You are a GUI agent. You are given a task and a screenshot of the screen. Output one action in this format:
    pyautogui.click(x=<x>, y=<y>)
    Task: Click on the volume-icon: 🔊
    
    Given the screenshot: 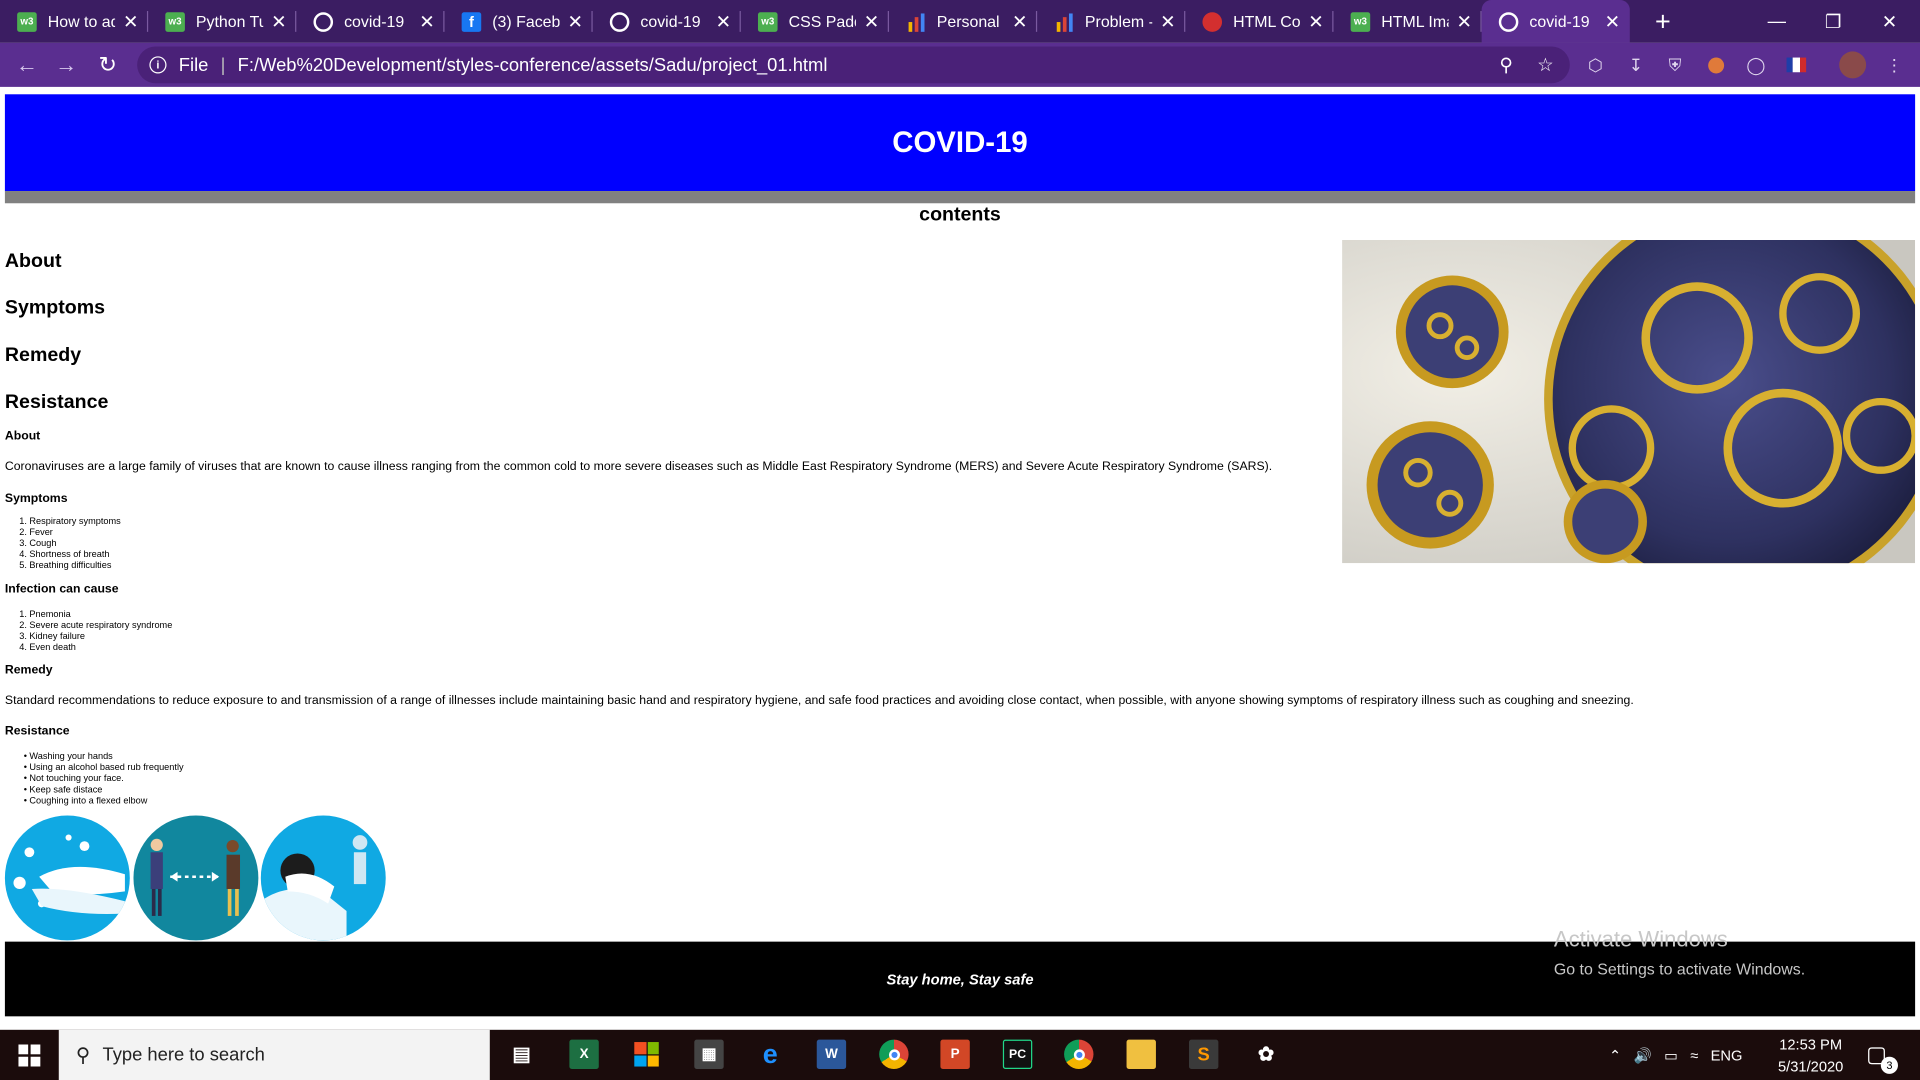 What is the action you would take?
    pyautogui.click(x=1643, y=1054)
    